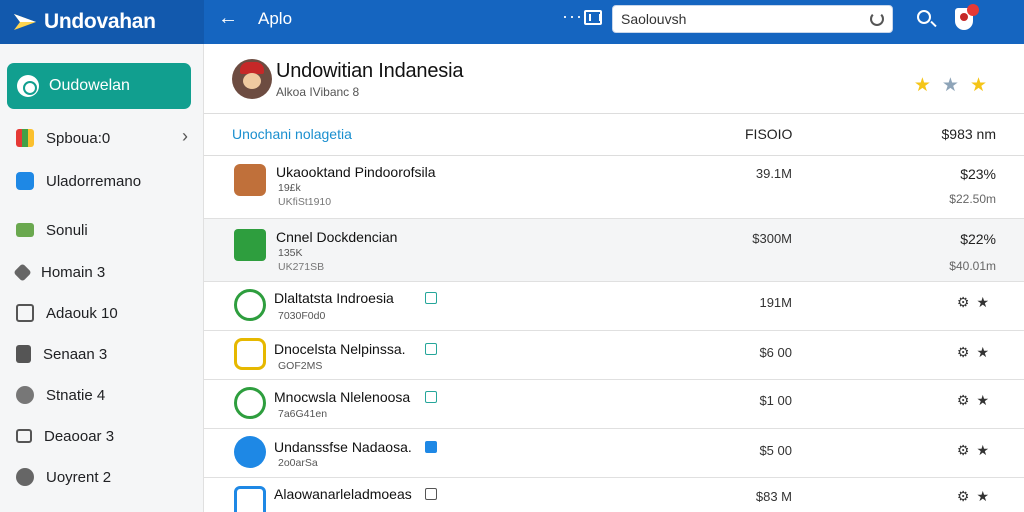 Image resolution: width=1024 pixels, height=512 pixels. Describe the element at coordinates (94, 181) in the screenshot. I see `sidebar-item-label: Uladorremano` at that location.